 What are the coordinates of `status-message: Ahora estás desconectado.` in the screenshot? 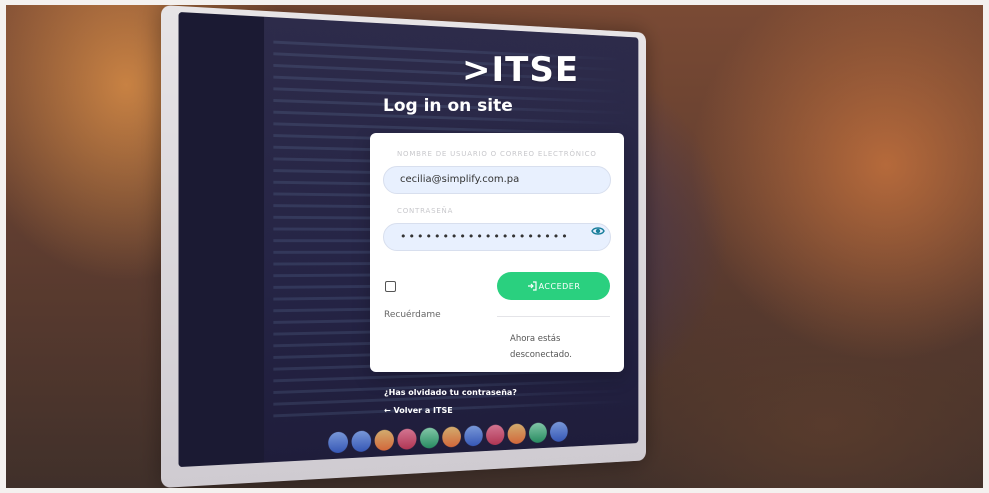 It's located at (541, 347).